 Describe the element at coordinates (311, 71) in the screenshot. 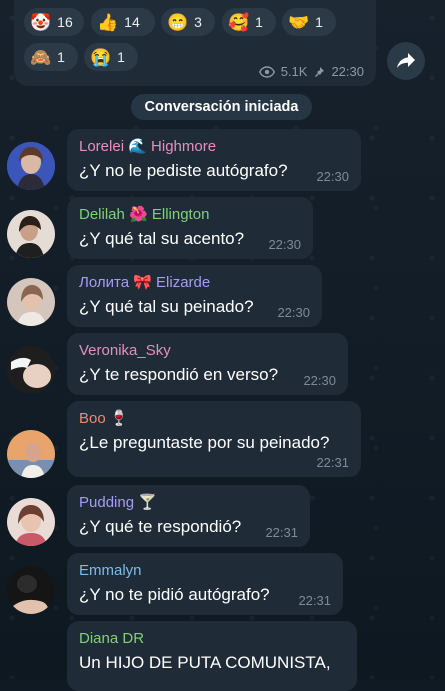

I see `post-meta: 5.1K 22:30` at that location.